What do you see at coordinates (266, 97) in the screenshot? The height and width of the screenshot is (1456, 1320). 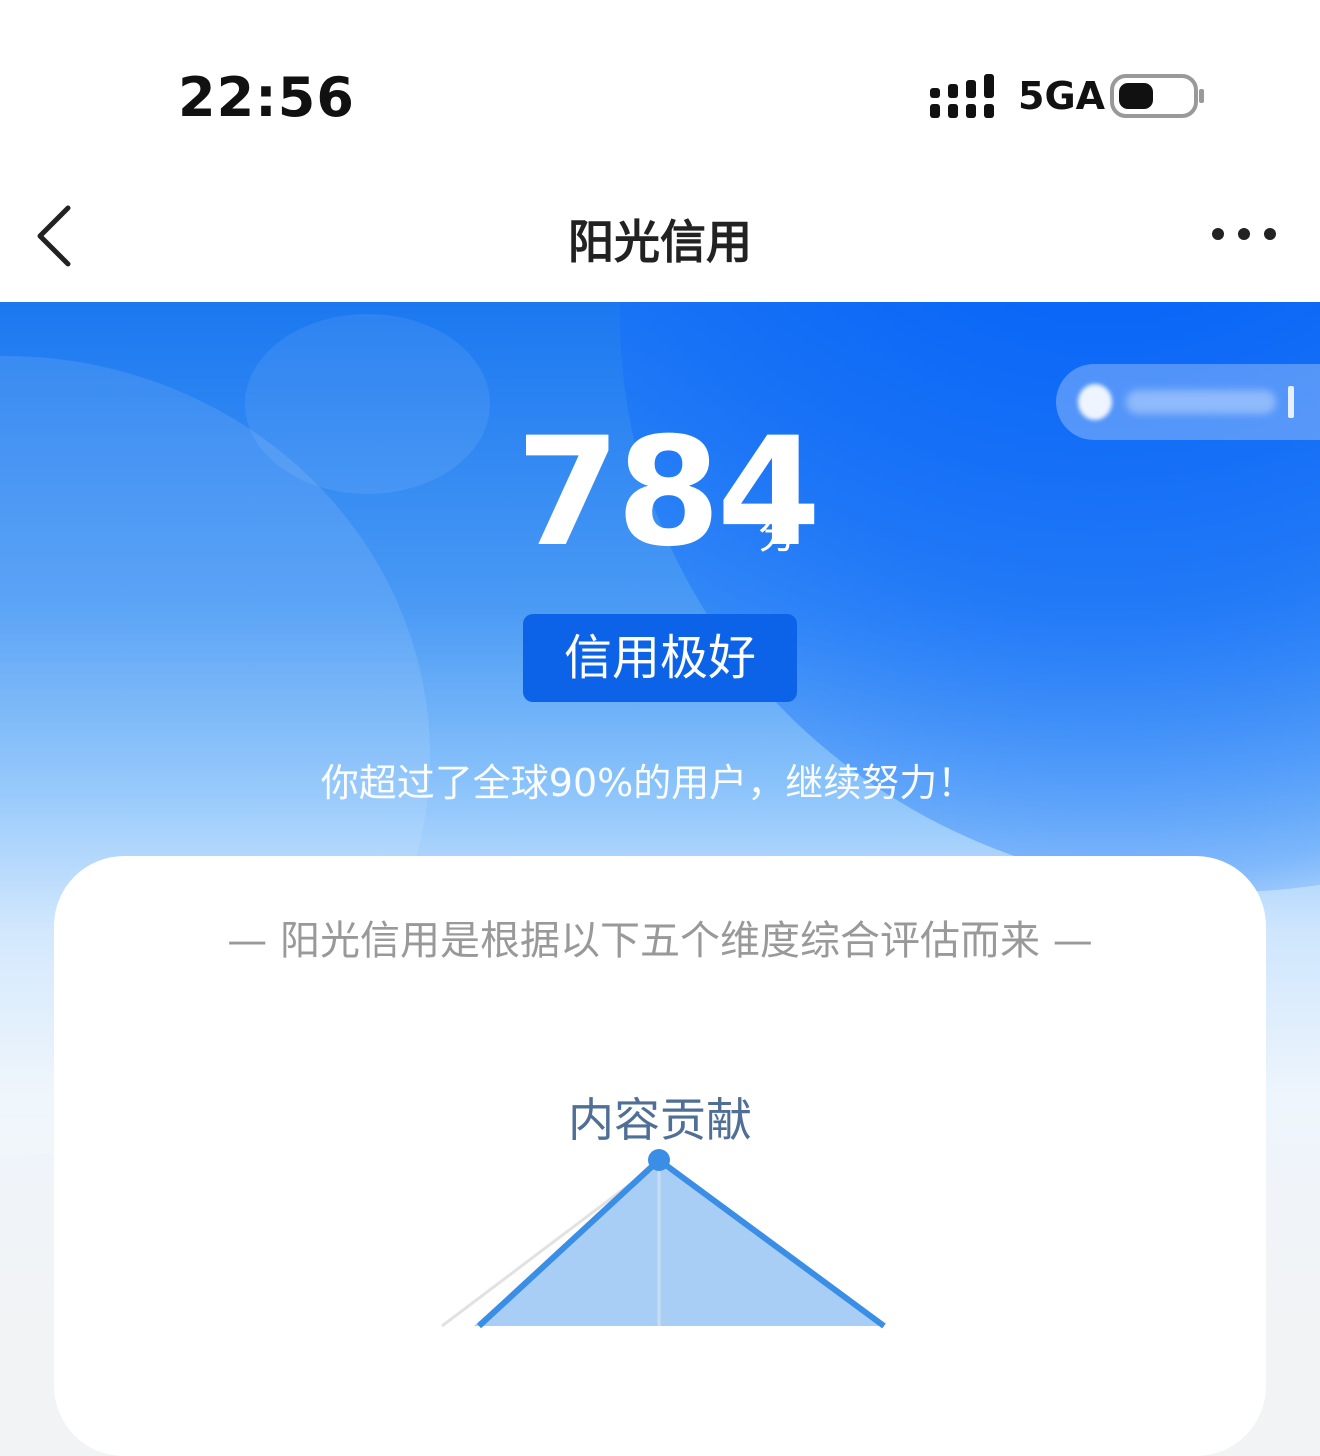 I see `status-time: 22:56` at bounding box center [266, 97].